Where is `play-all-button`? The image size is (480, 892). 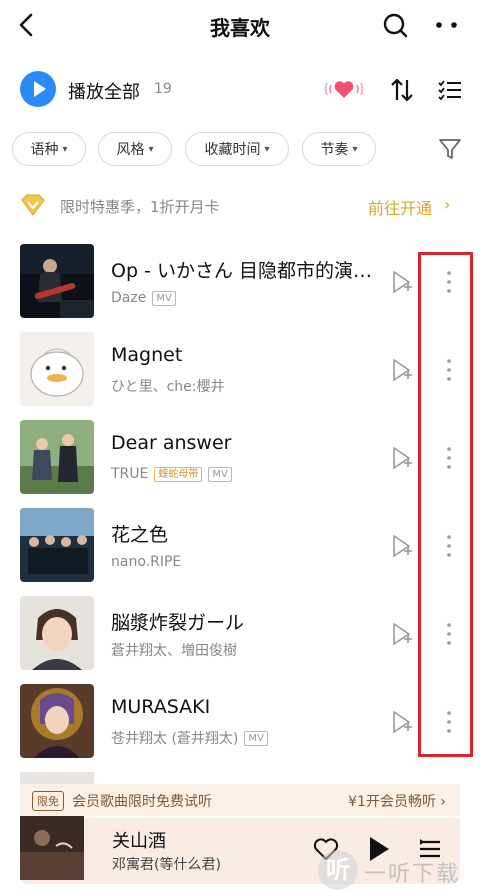 play-all-button is located at coordinates (38, 89).